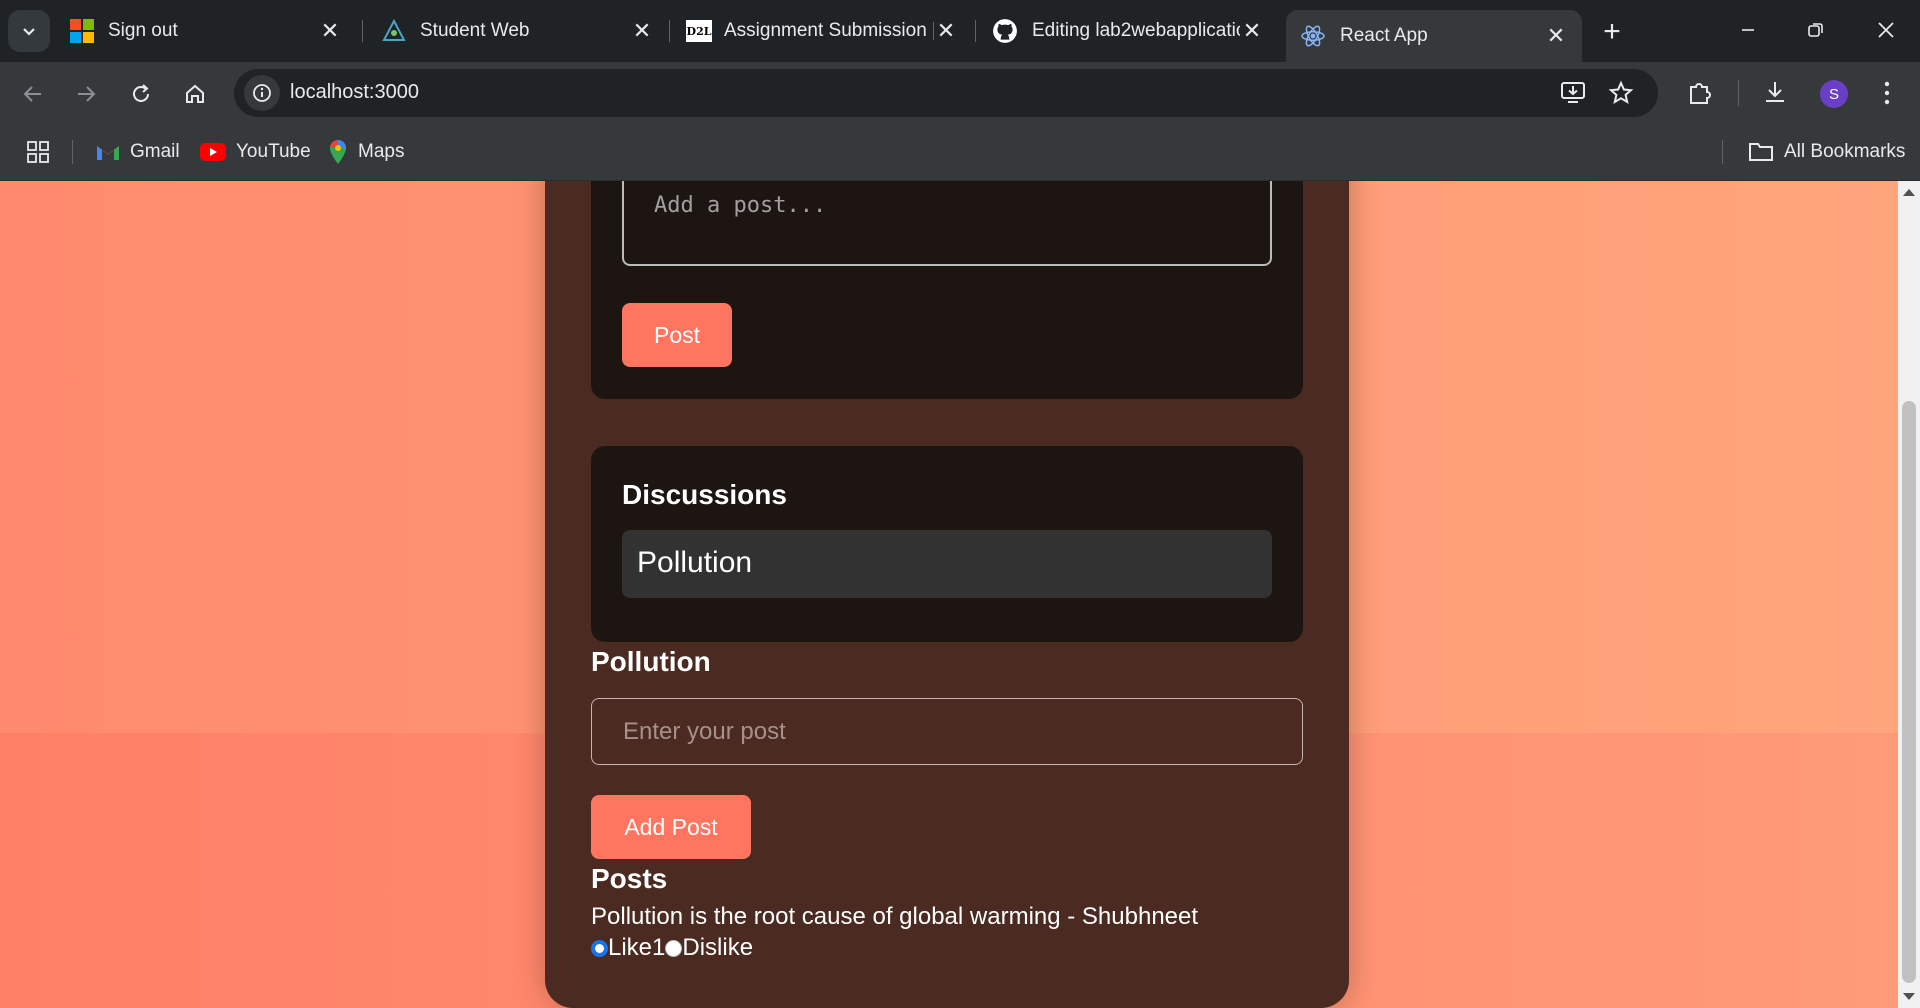 This screenshot has height=1008, width=1920. What do you see at coordinates (718, 947) in the screenshot?
I see `dislike-label: Dislike` at bounding box center [718, 947].